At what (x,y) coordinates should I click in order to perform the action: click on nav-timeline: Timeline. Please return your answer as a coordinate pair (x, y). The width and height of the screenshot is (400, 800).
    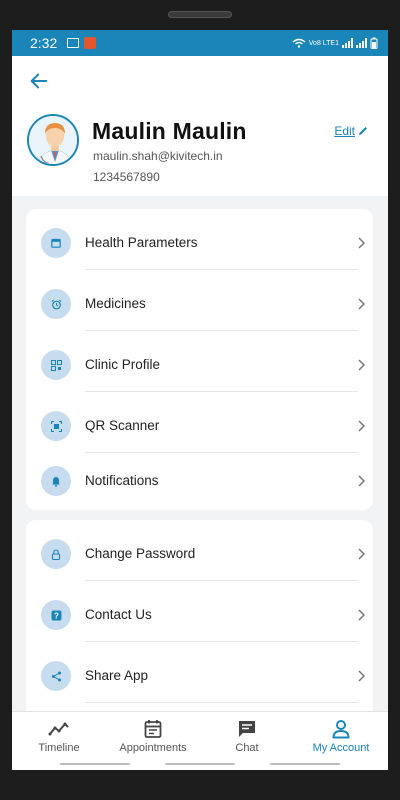
    Looking at the image, I should click on (59, 735).